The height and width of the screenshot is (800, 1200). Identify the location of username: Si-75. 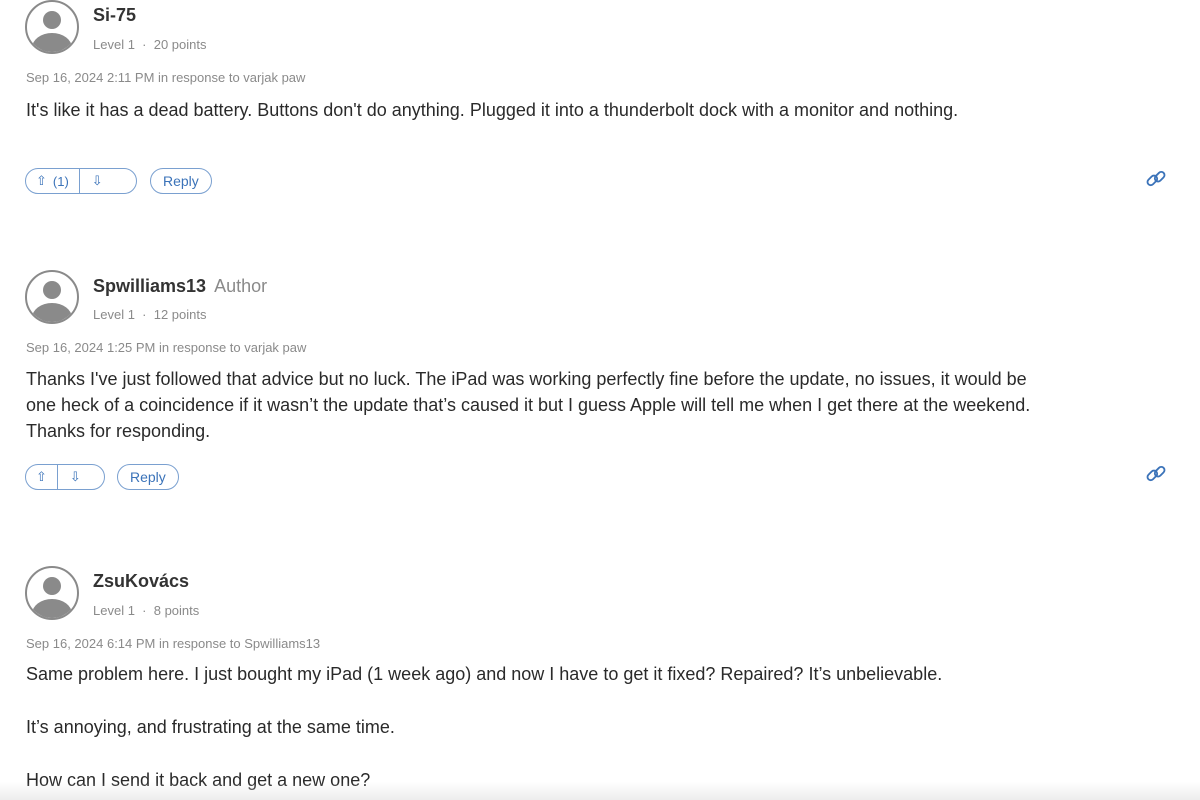
(114, 15).